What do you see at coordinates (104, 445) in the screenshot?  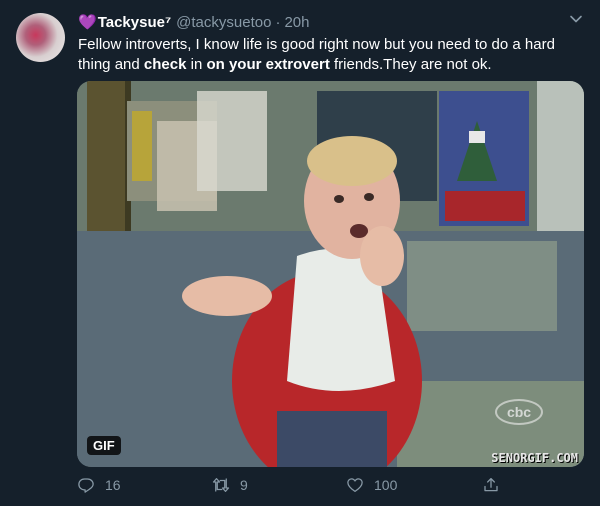 I see `gif-badge: GIF` at bounding box center [104, 445].